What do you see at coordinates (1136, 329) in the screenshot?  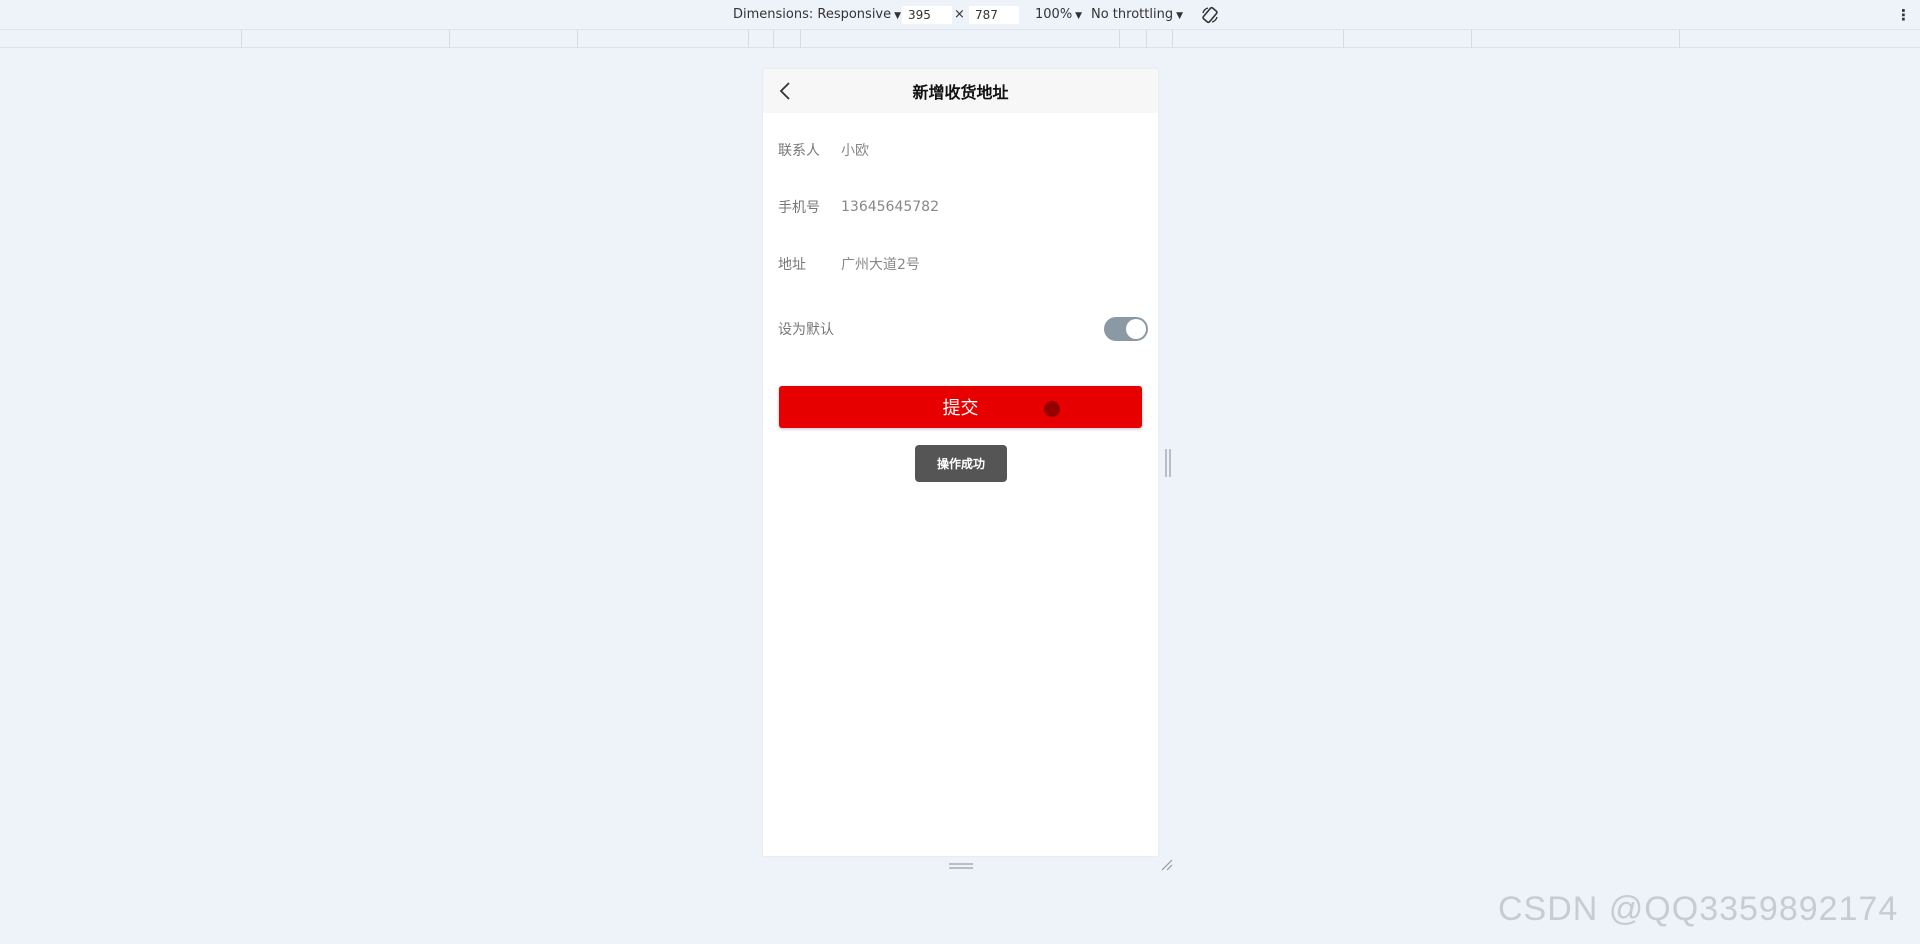 I see `toggle-knob` at bounding box center [1136, 329].